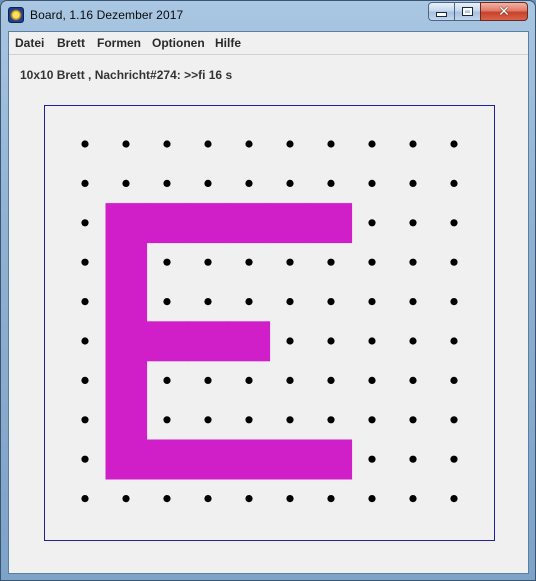 The width and height of the screenshot is (536, 581). I want to click on menu-datei: Datei, so click(29, 43).